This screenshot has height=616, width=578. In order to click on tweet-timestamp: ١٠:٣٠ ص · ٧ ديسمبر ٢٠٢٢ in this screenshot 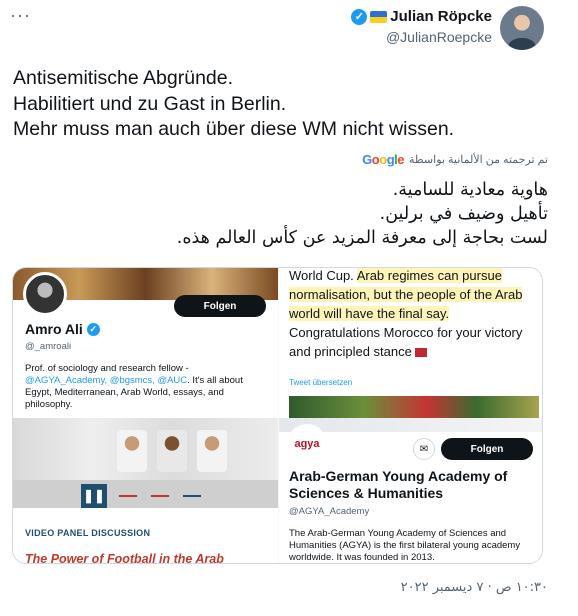, I will do `click(474, 587)`.